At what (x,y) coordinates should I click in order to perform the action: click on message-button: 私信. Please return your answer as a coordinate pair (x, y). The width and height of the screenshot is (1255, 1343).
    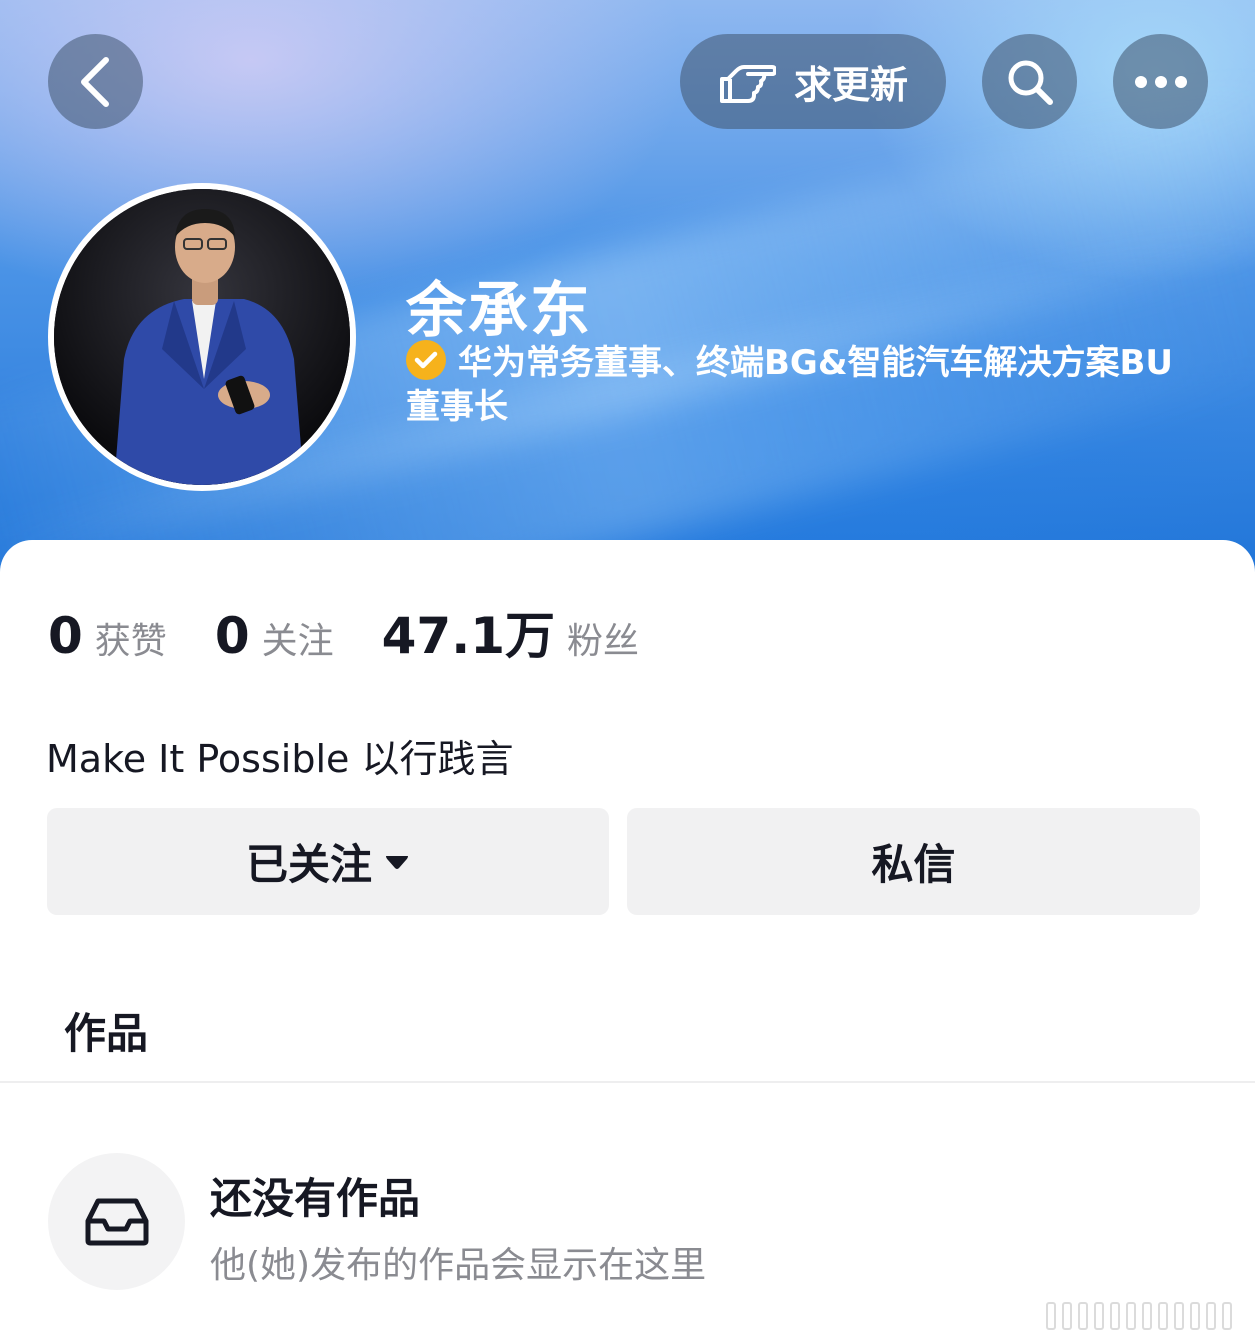
    Looking at the image, I should click on (913, 861).